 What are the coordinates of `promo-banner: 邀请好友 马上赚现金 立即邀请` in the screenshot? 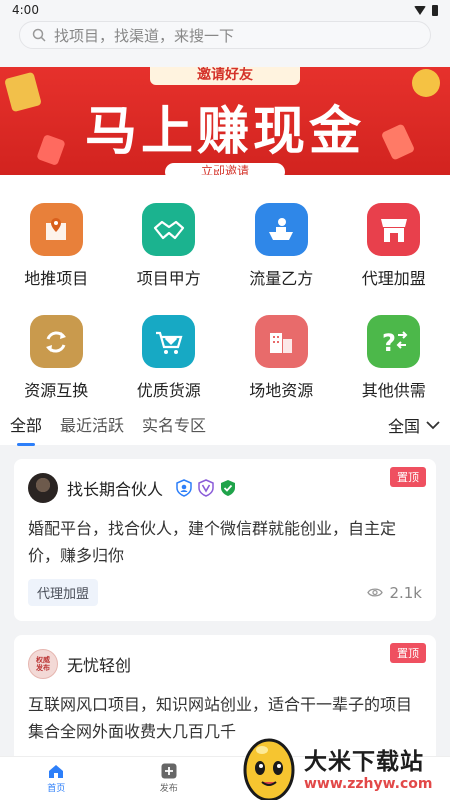 It's located at (225, 121).